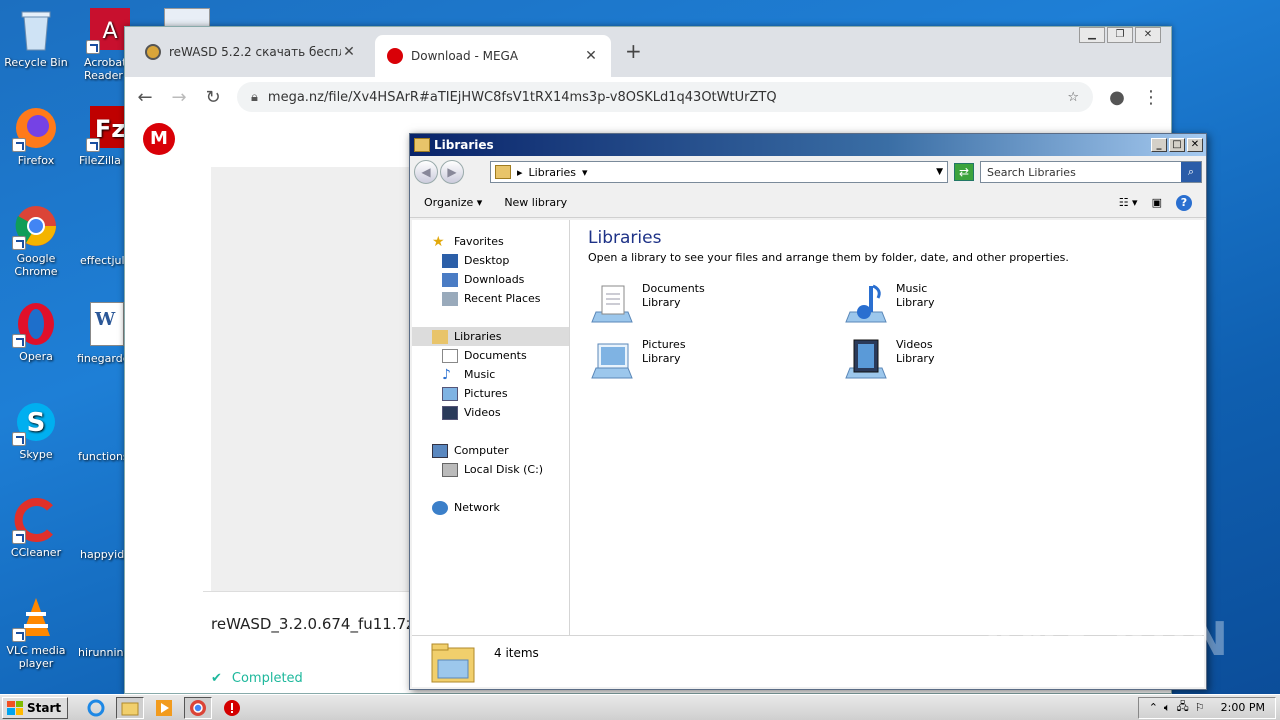 The image size is (1280, 720). Describe the element at coordinates (232, 708) in the screenshot. I see `stop-icon` at that location.